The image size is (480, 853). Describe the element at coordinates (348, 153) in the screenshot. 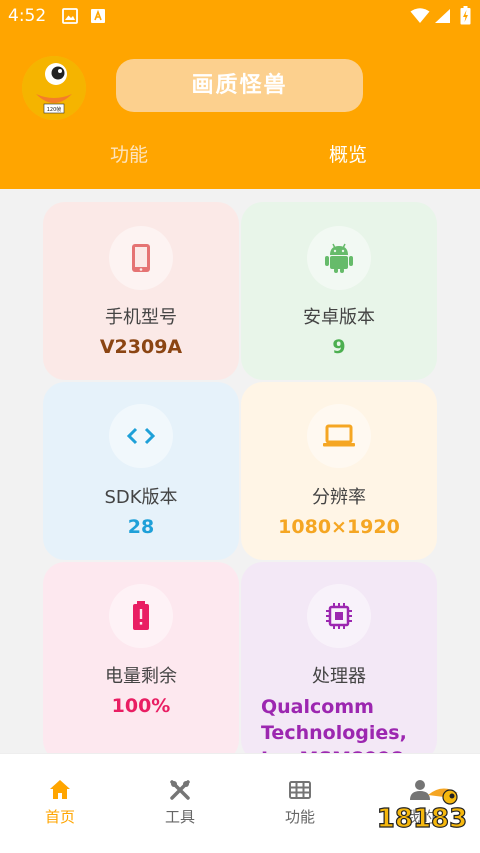

I see `tab-overview: 概览` at that location.